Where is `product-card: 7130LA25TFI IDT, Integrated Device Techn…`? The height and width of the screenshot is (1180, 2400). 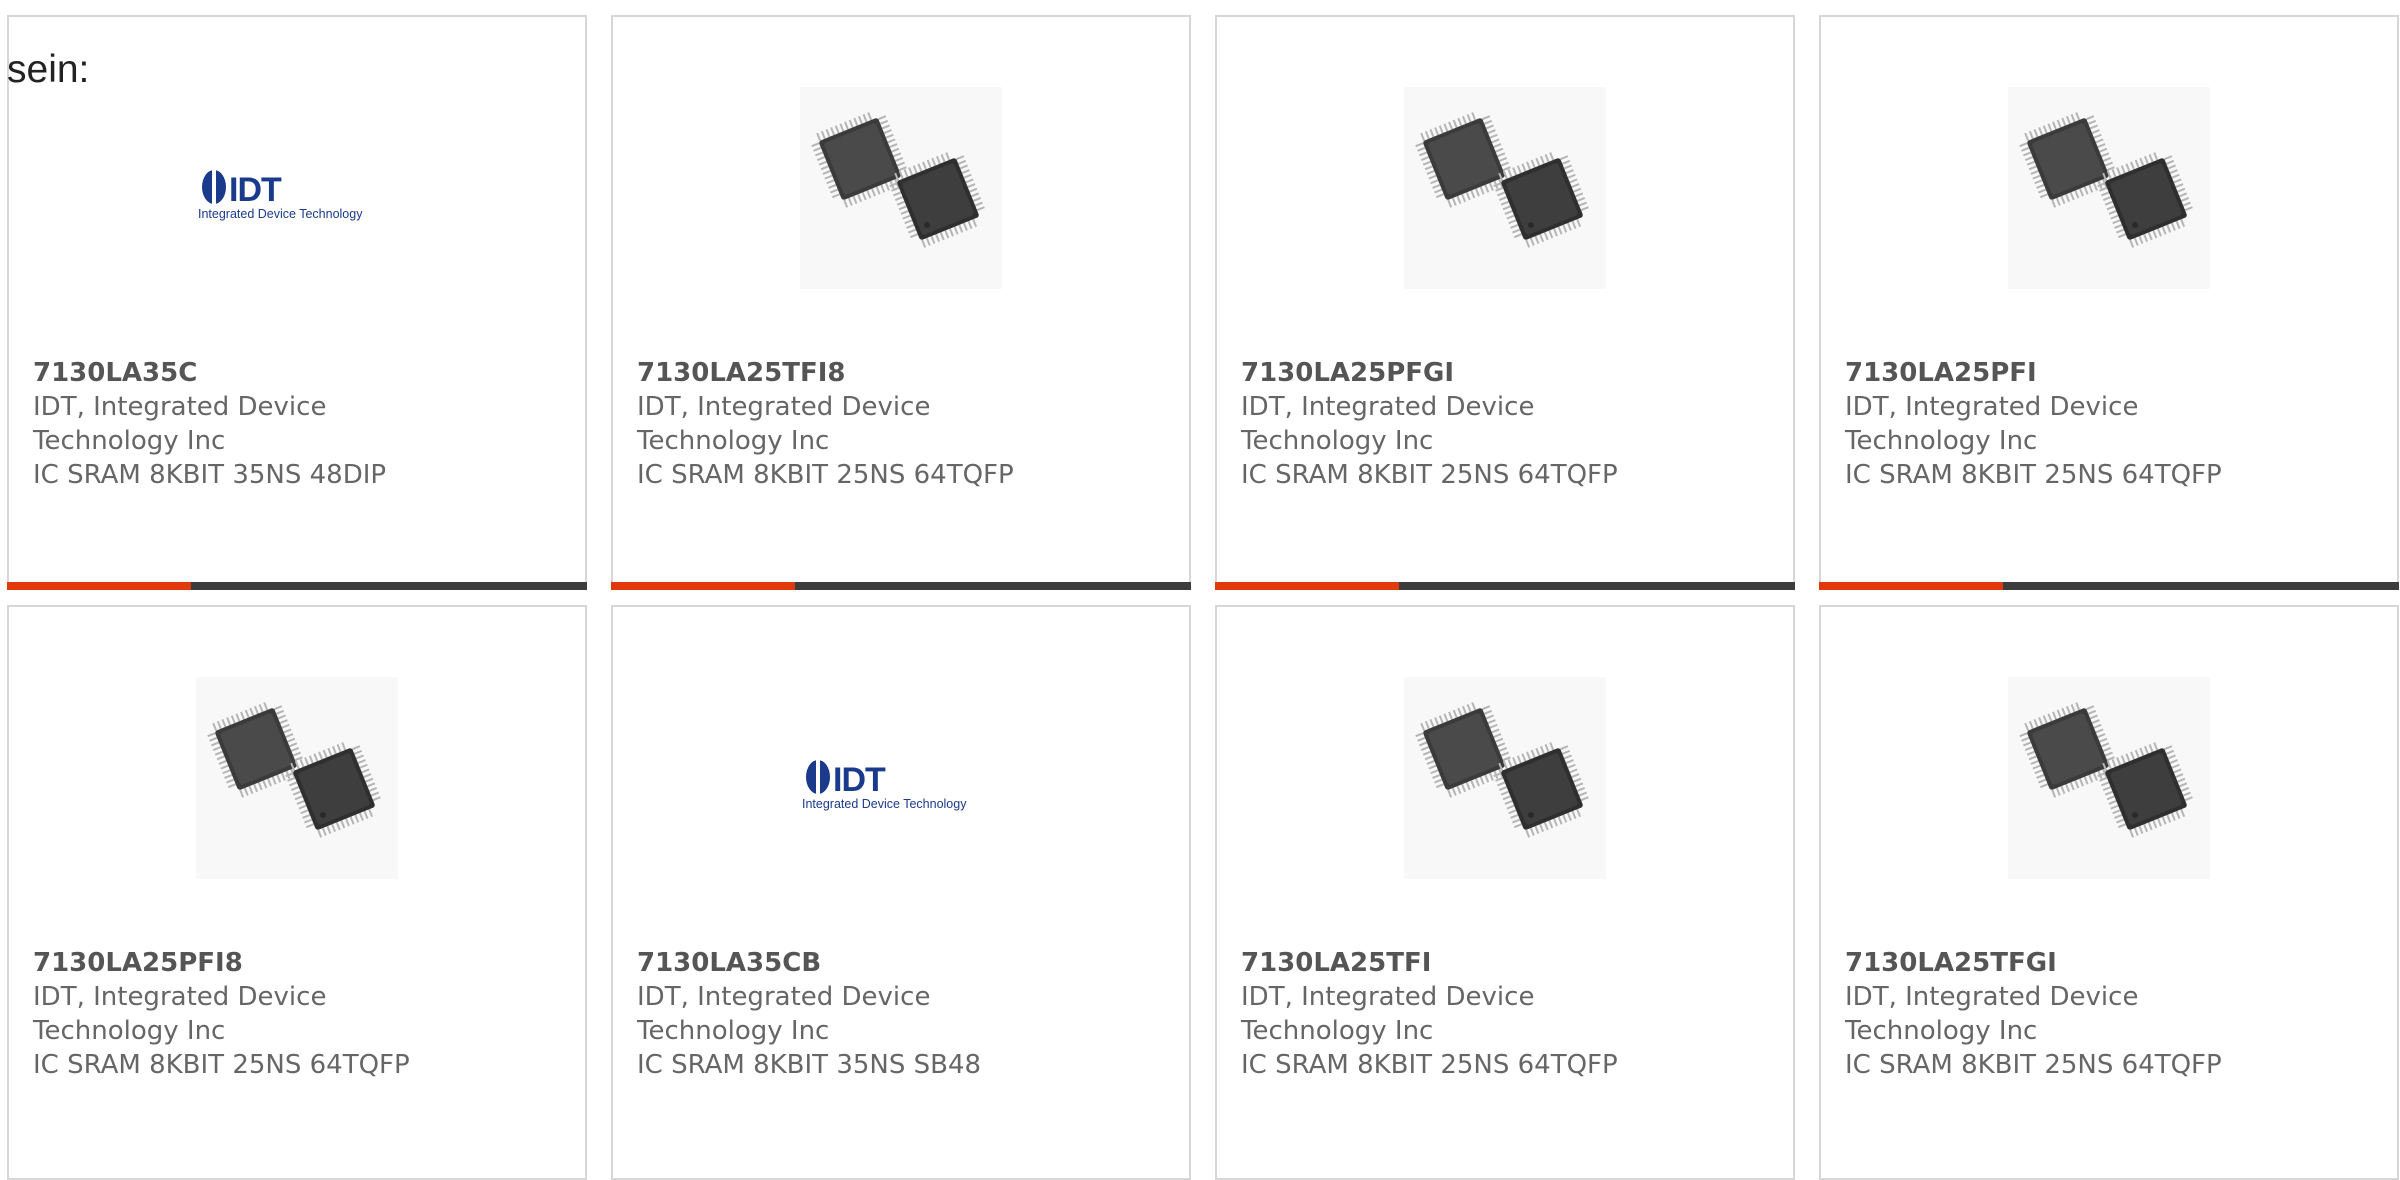 product-card: 7130LA25TFI IDT, Integrated Device Techn… is located at coordinates (1505, 892).